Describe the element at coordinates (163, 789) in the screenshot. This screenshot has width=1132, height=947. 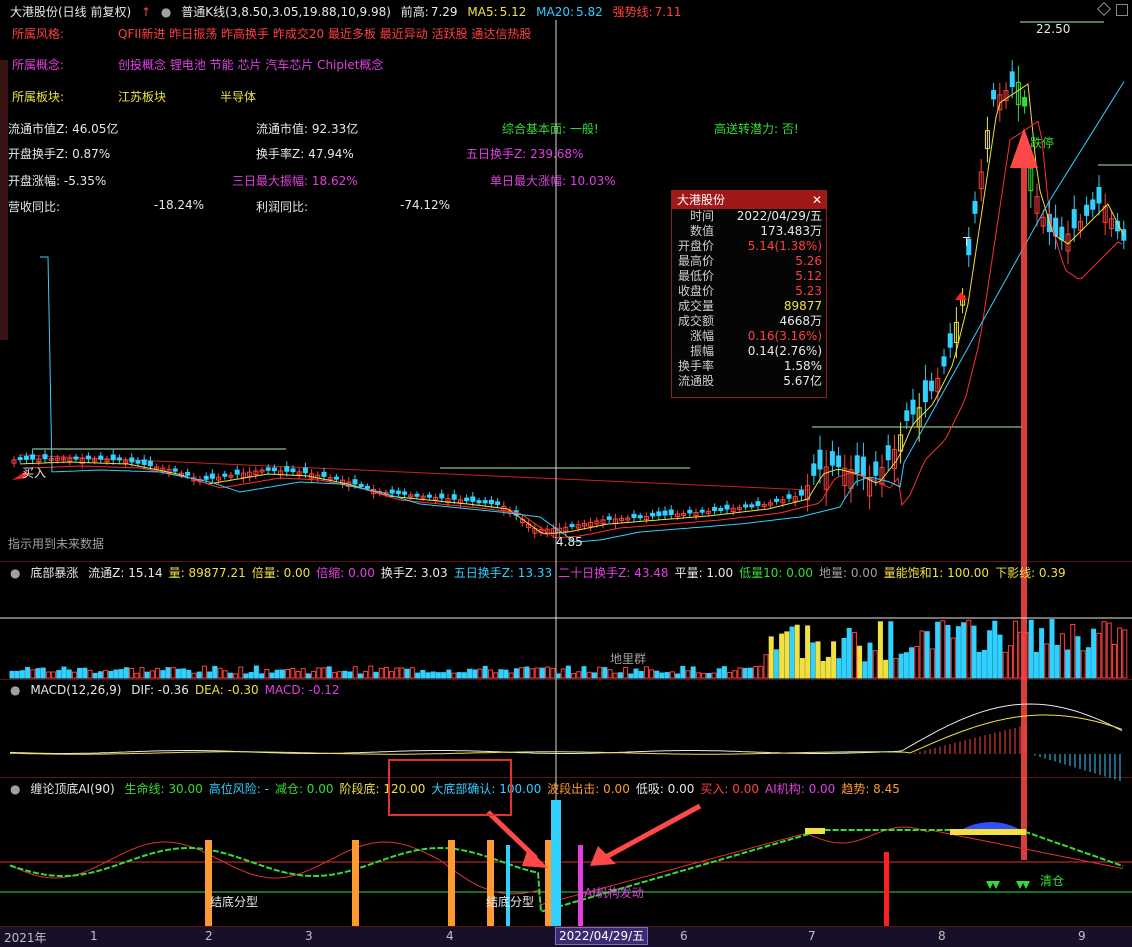
I see `indicator-value: 生命线: 30.00` at that location.